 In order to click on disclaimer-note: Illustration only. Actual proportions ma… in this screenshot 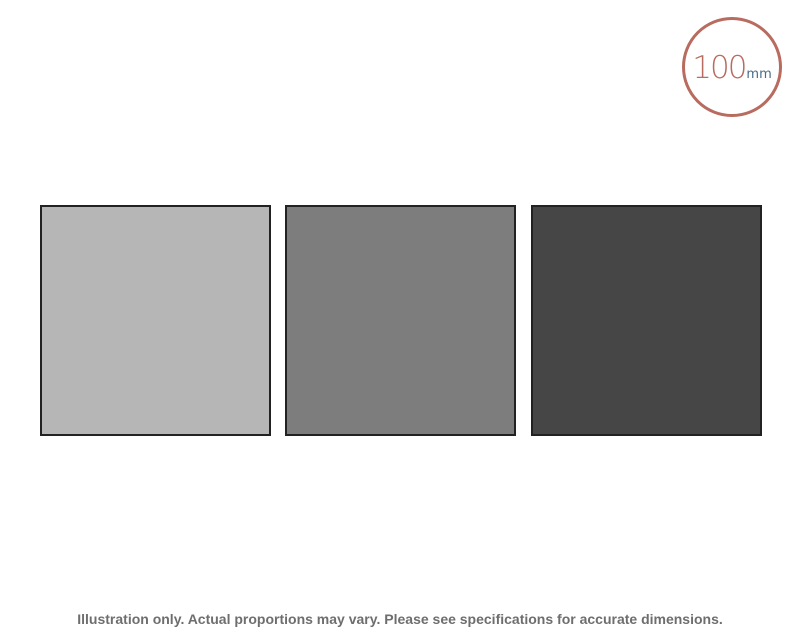, I will do `click(400, 619)`.